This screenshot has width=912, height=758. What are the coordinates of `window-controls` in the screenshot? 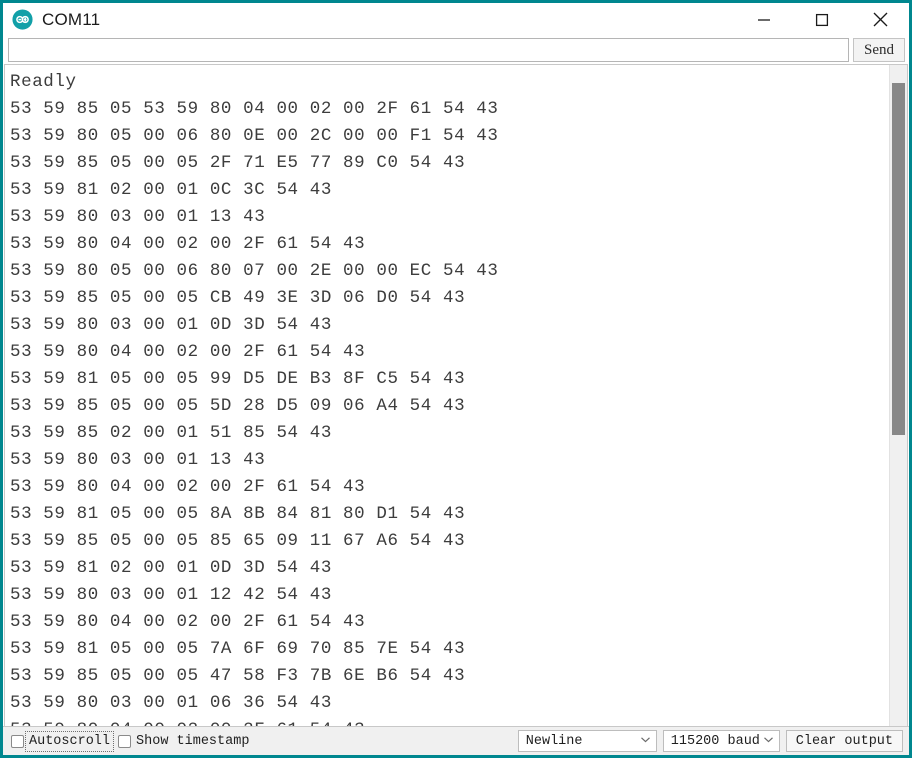 It's located at (822, 19).